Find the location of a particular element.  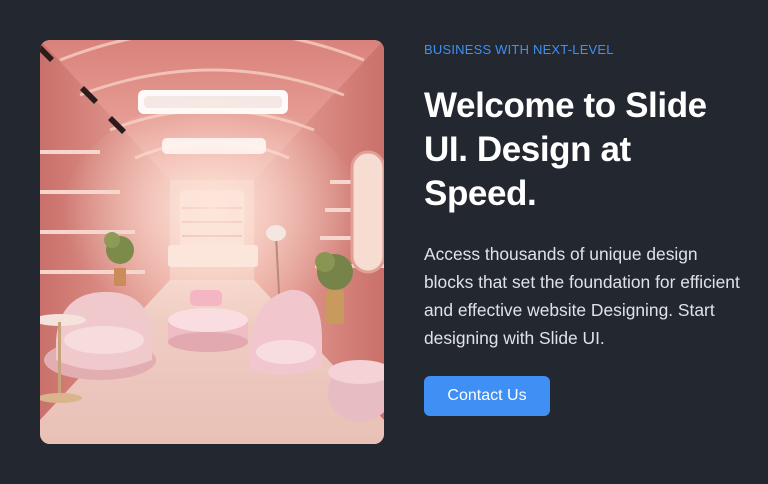

hero-headline: Welcome to Slide UI. Design at Speed. is located at coordinates (565, 149).